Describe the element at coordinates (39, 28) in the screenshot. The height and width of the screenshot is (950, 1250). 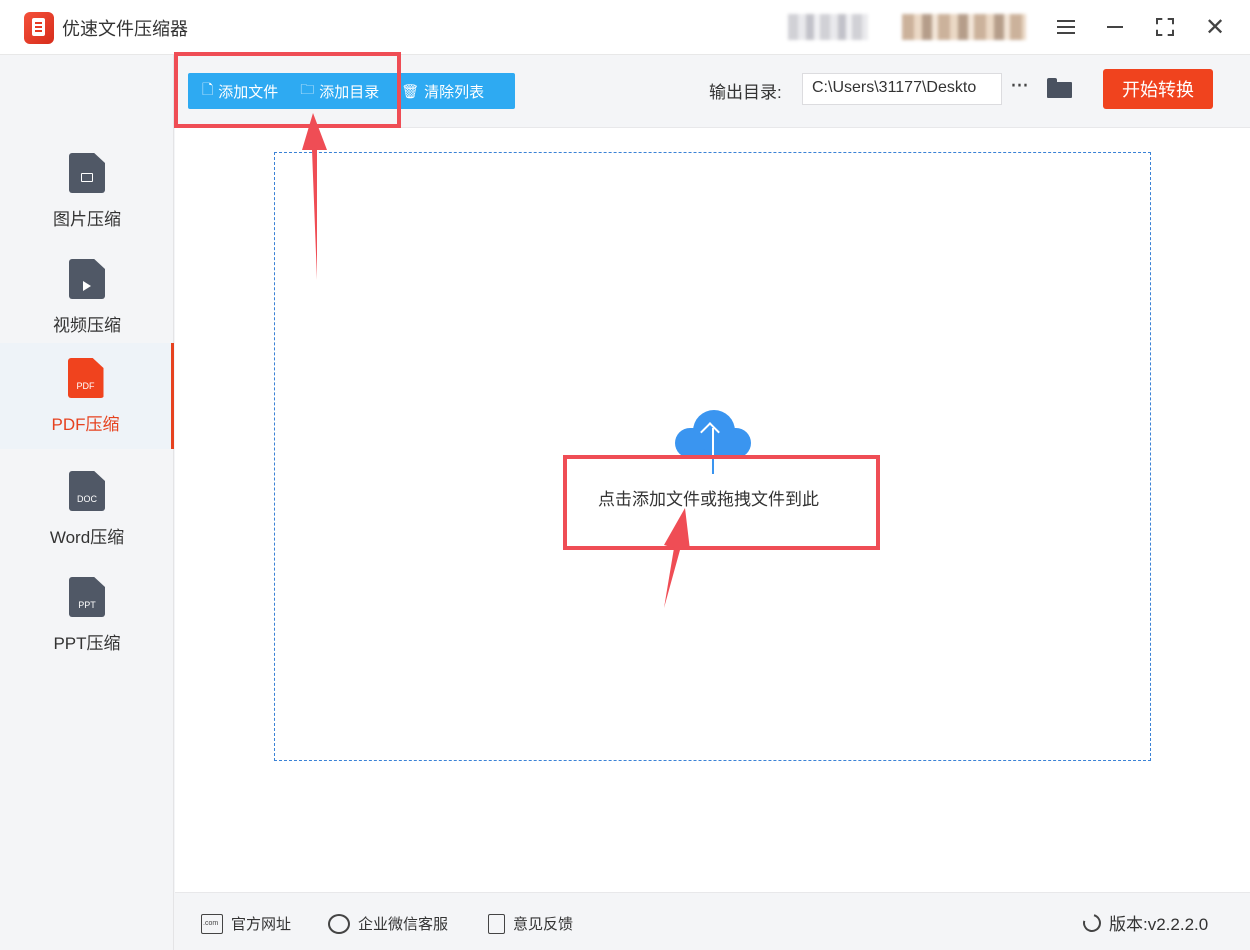
I see `app-logo-icon` at that location.